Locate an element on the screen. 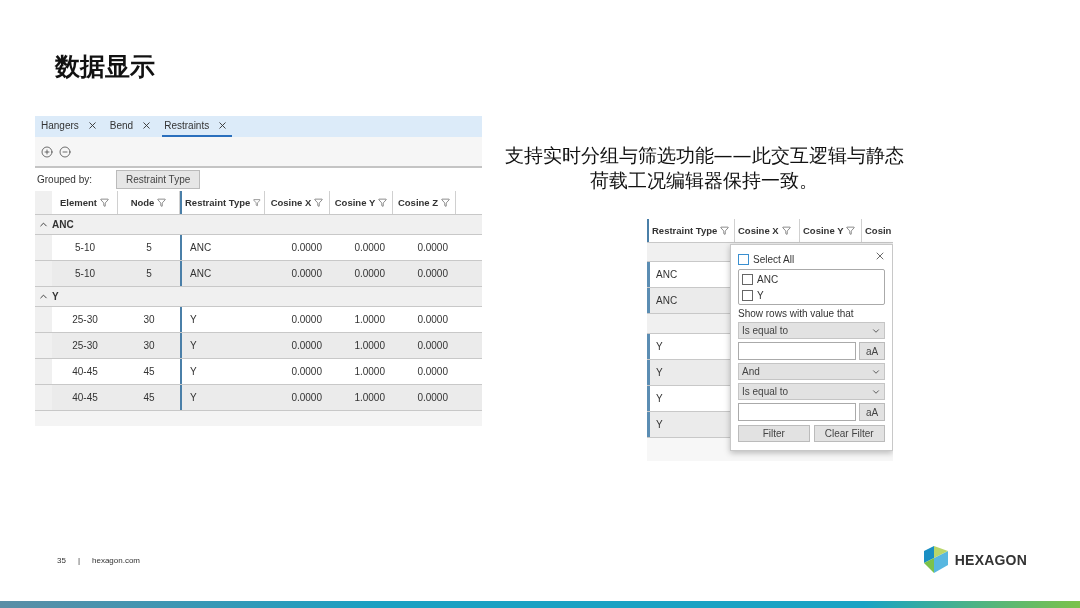 This screenshot has width=1080, height=608. column-header: Element is located at coordinates (78, 202).